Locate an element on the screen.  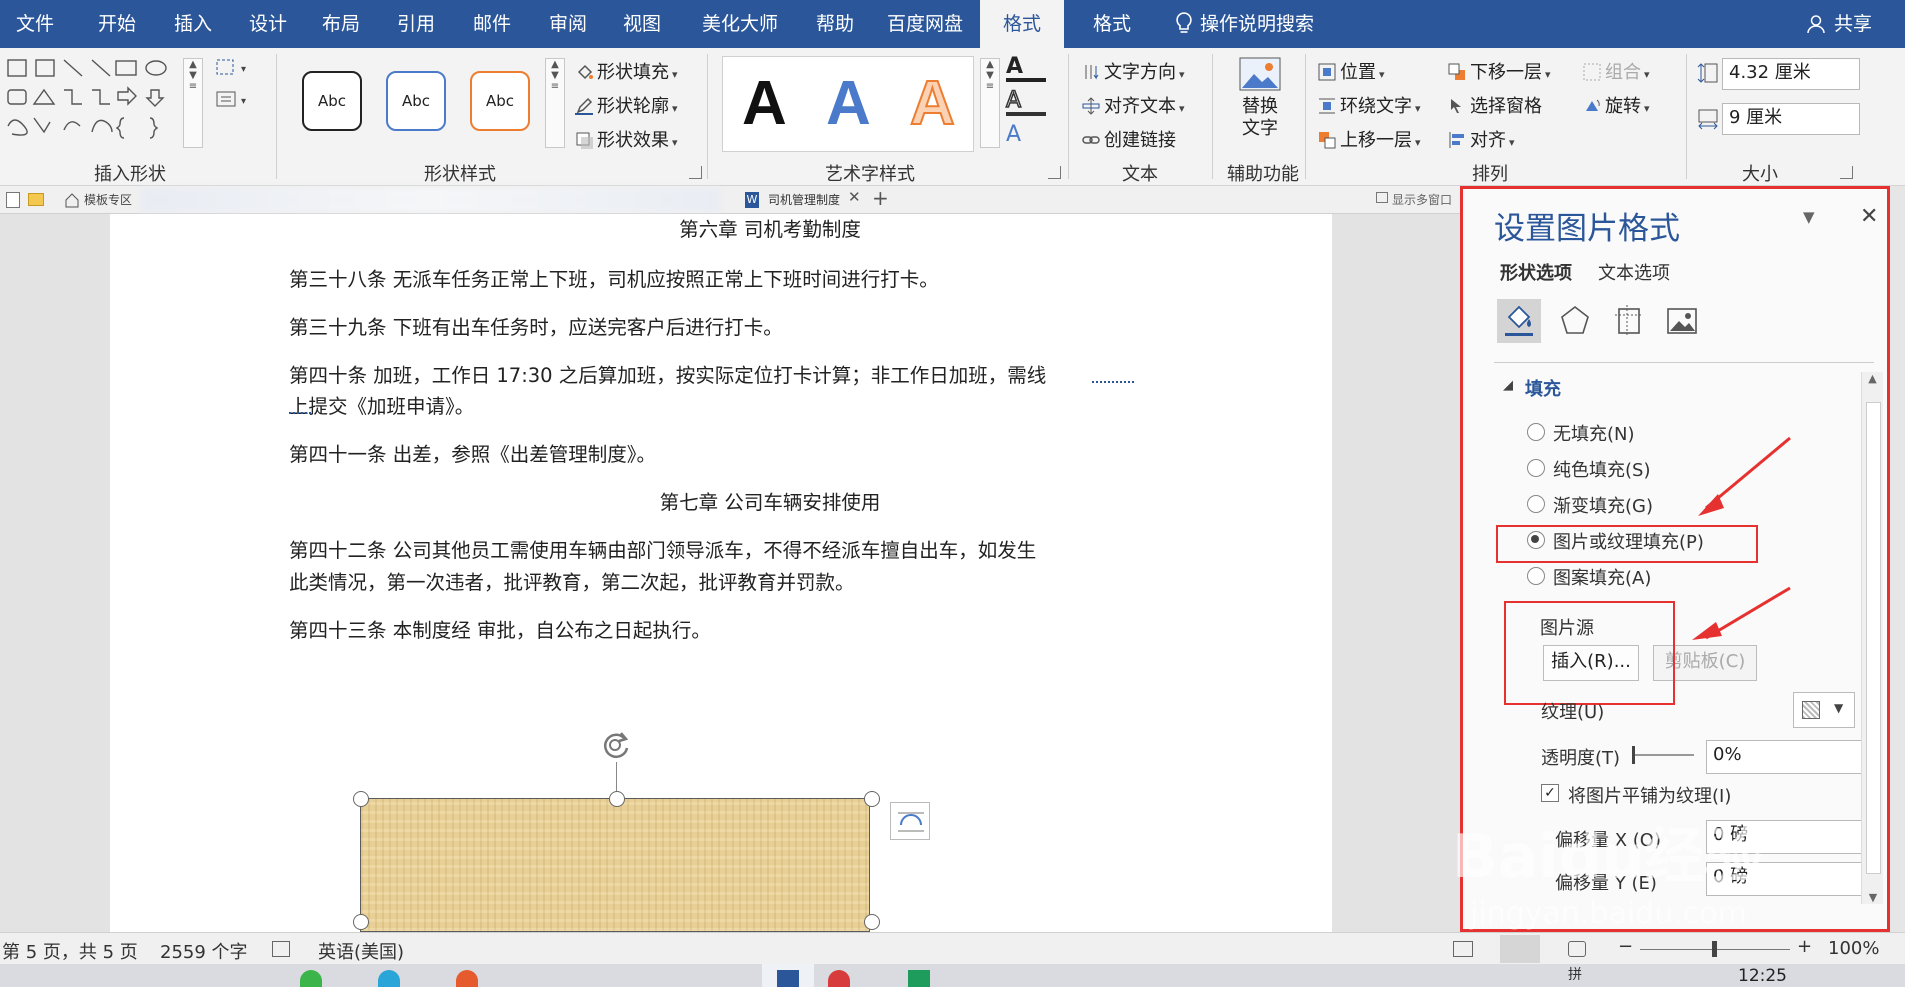
shape-height-input: 4.32 厘米 is located at coordinates (1791, 74).